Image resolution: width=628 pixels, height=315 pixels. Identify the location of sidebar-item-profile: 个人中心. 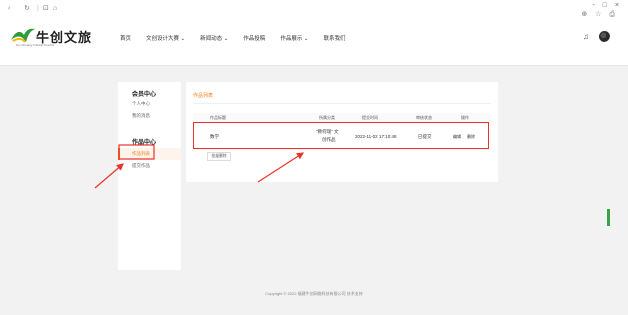
(141, 104).